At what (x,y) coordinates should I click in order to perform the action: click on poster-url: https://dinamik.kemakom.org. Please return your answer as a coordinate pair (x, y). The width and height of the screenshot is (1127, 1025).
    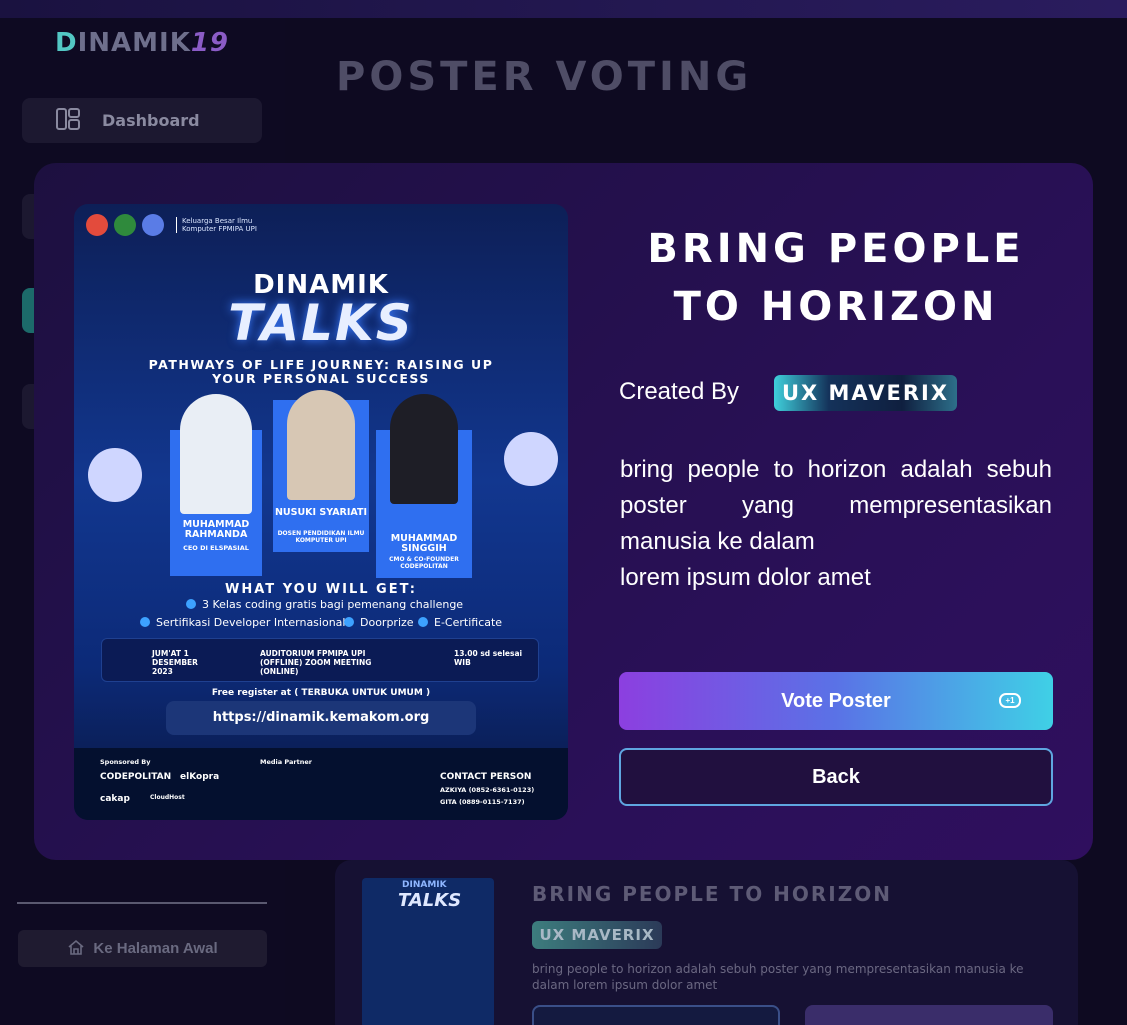
    Looking at the image, I should click on (321, 718).